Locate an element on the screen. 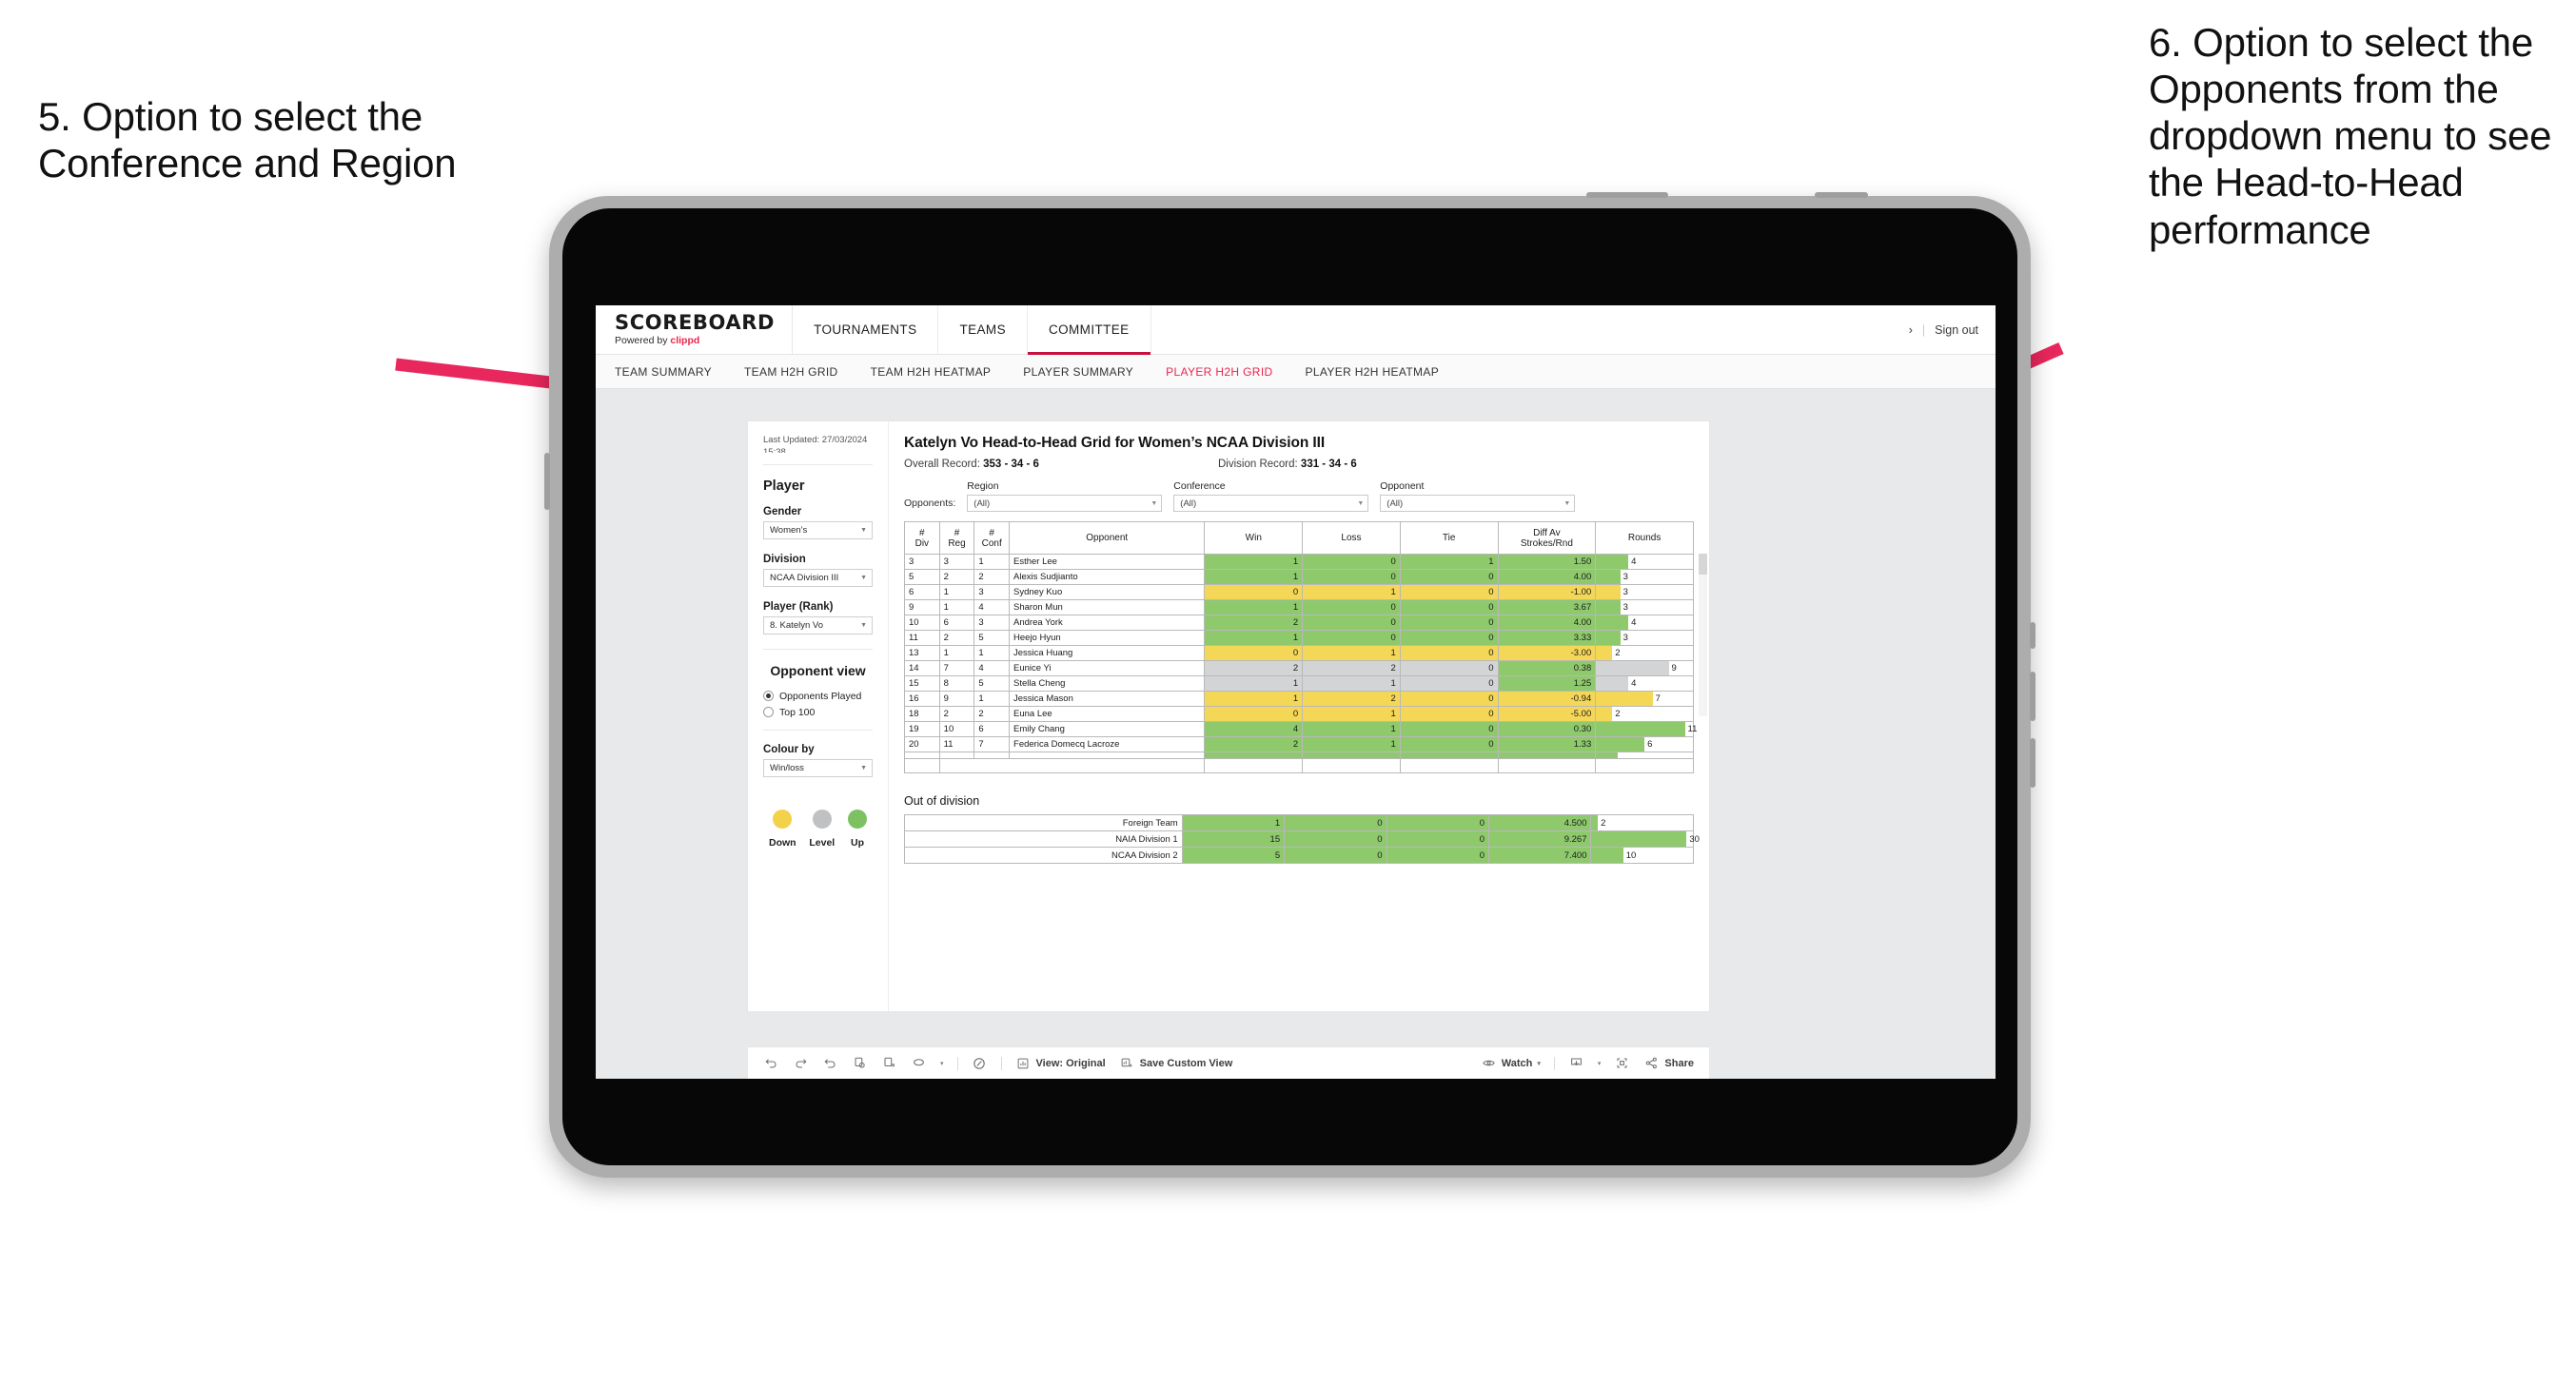  radio-opponents-played: Opponents Played is located at coordinates (818, 696).